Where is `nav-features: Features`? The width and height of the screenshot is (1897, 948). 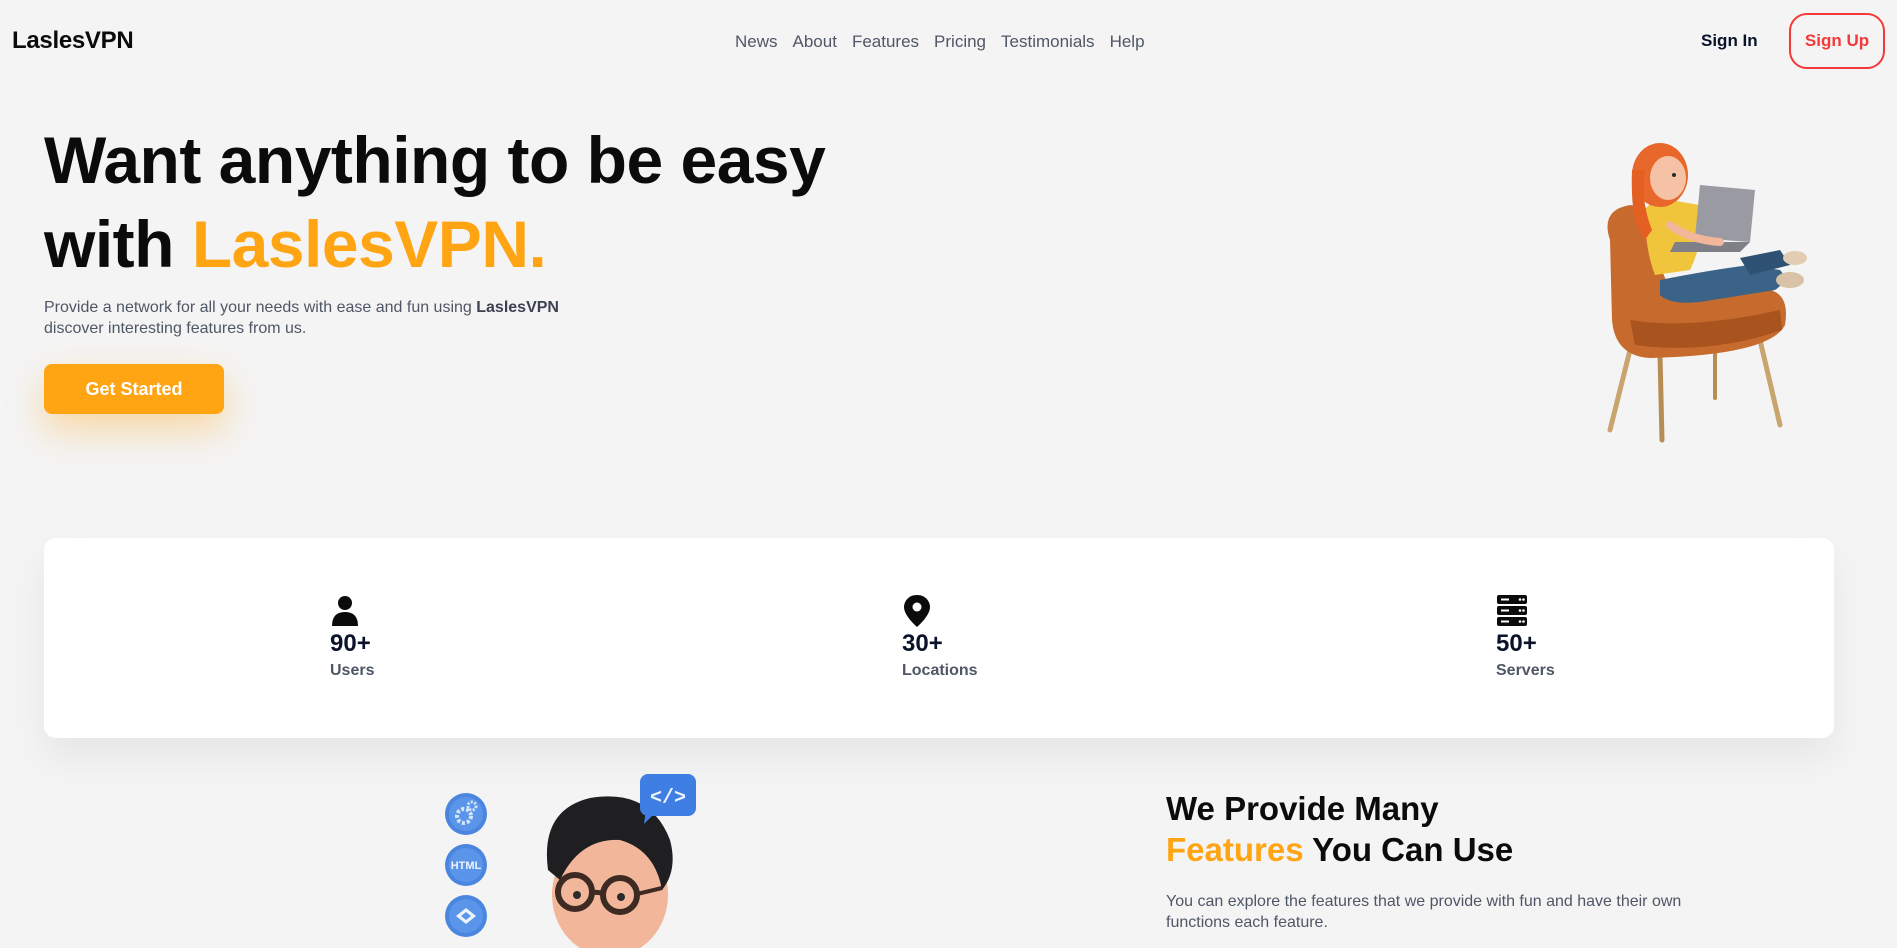
nav-features: Features is located at coordinates (885, 42).